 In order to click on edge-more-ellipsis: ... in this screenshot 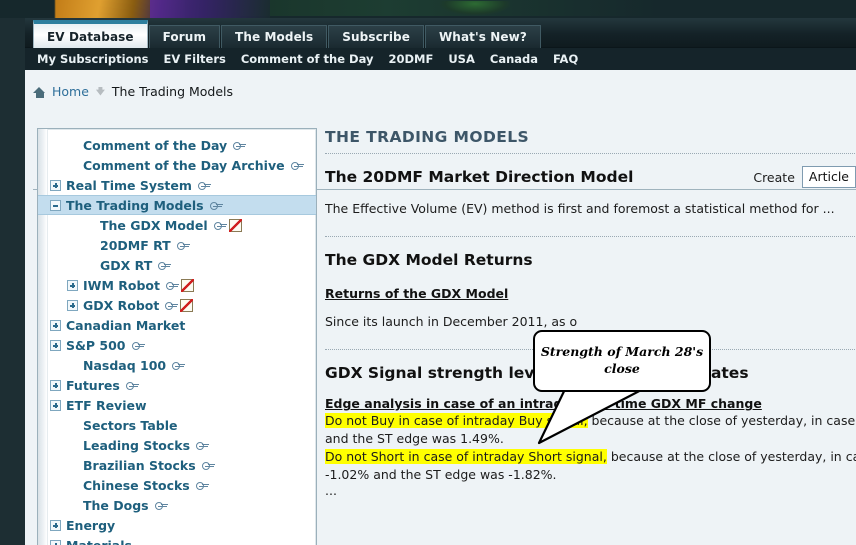, I will do `click(331, 491)`.